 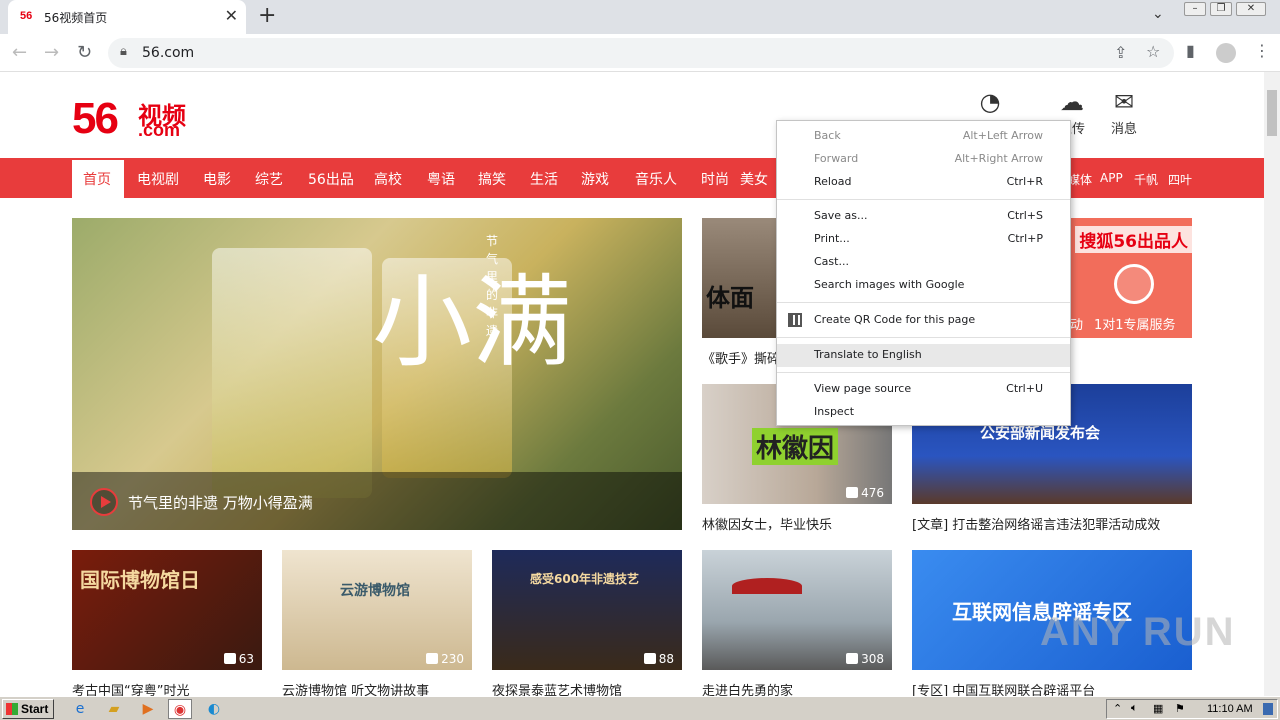 I want to click on video-caption: 走进白先勇的家, so click(x=747, y=688).